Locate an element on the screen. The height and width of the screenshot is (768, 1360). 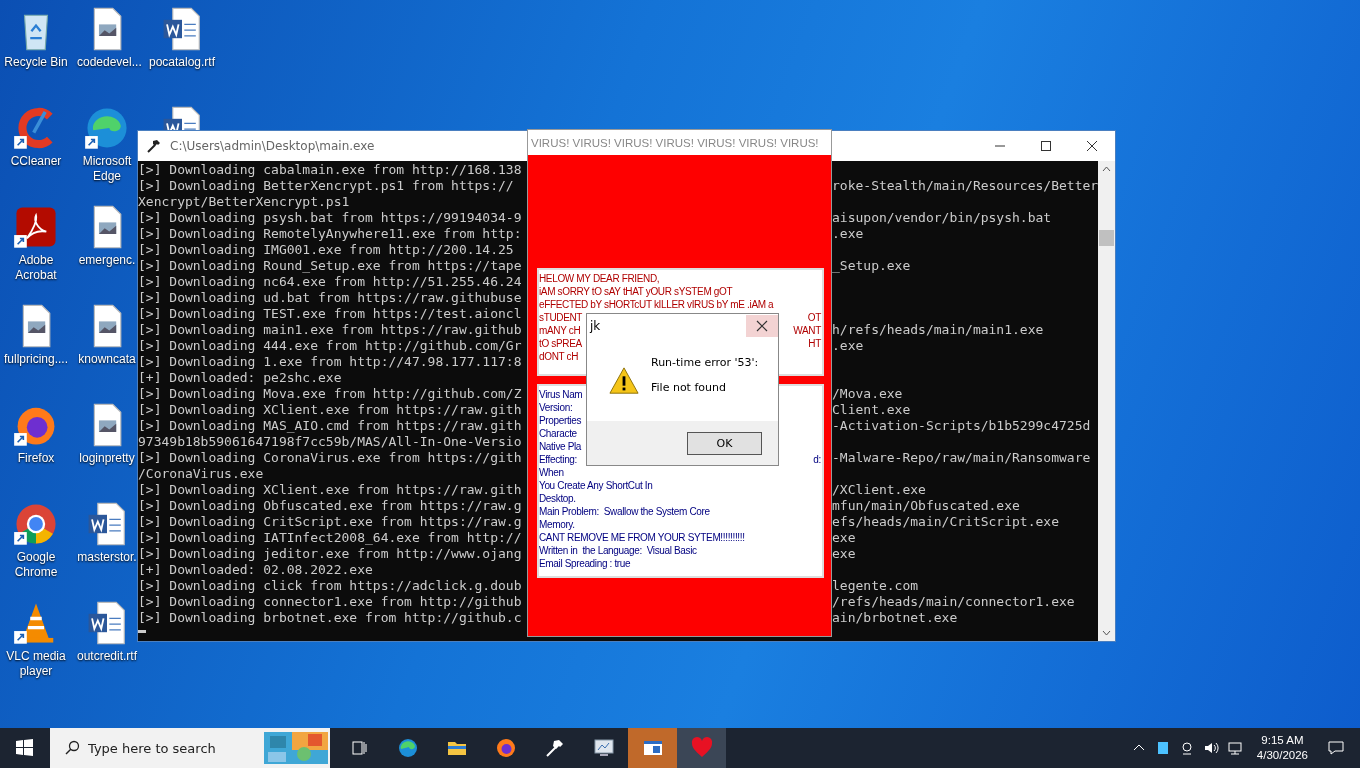
info-text: CANT REMOVE ME FROM YOUR SYTEM!!!!!!!!!! is located at coordinates (642, 537).